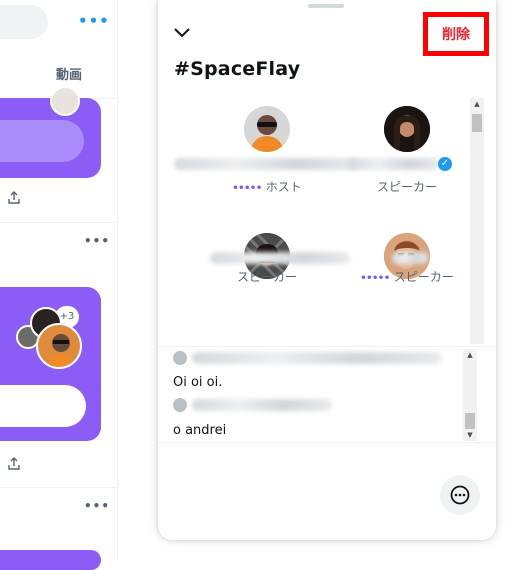  I want to click on speaker-item: ✓ スピーカー, so click(407, 151).